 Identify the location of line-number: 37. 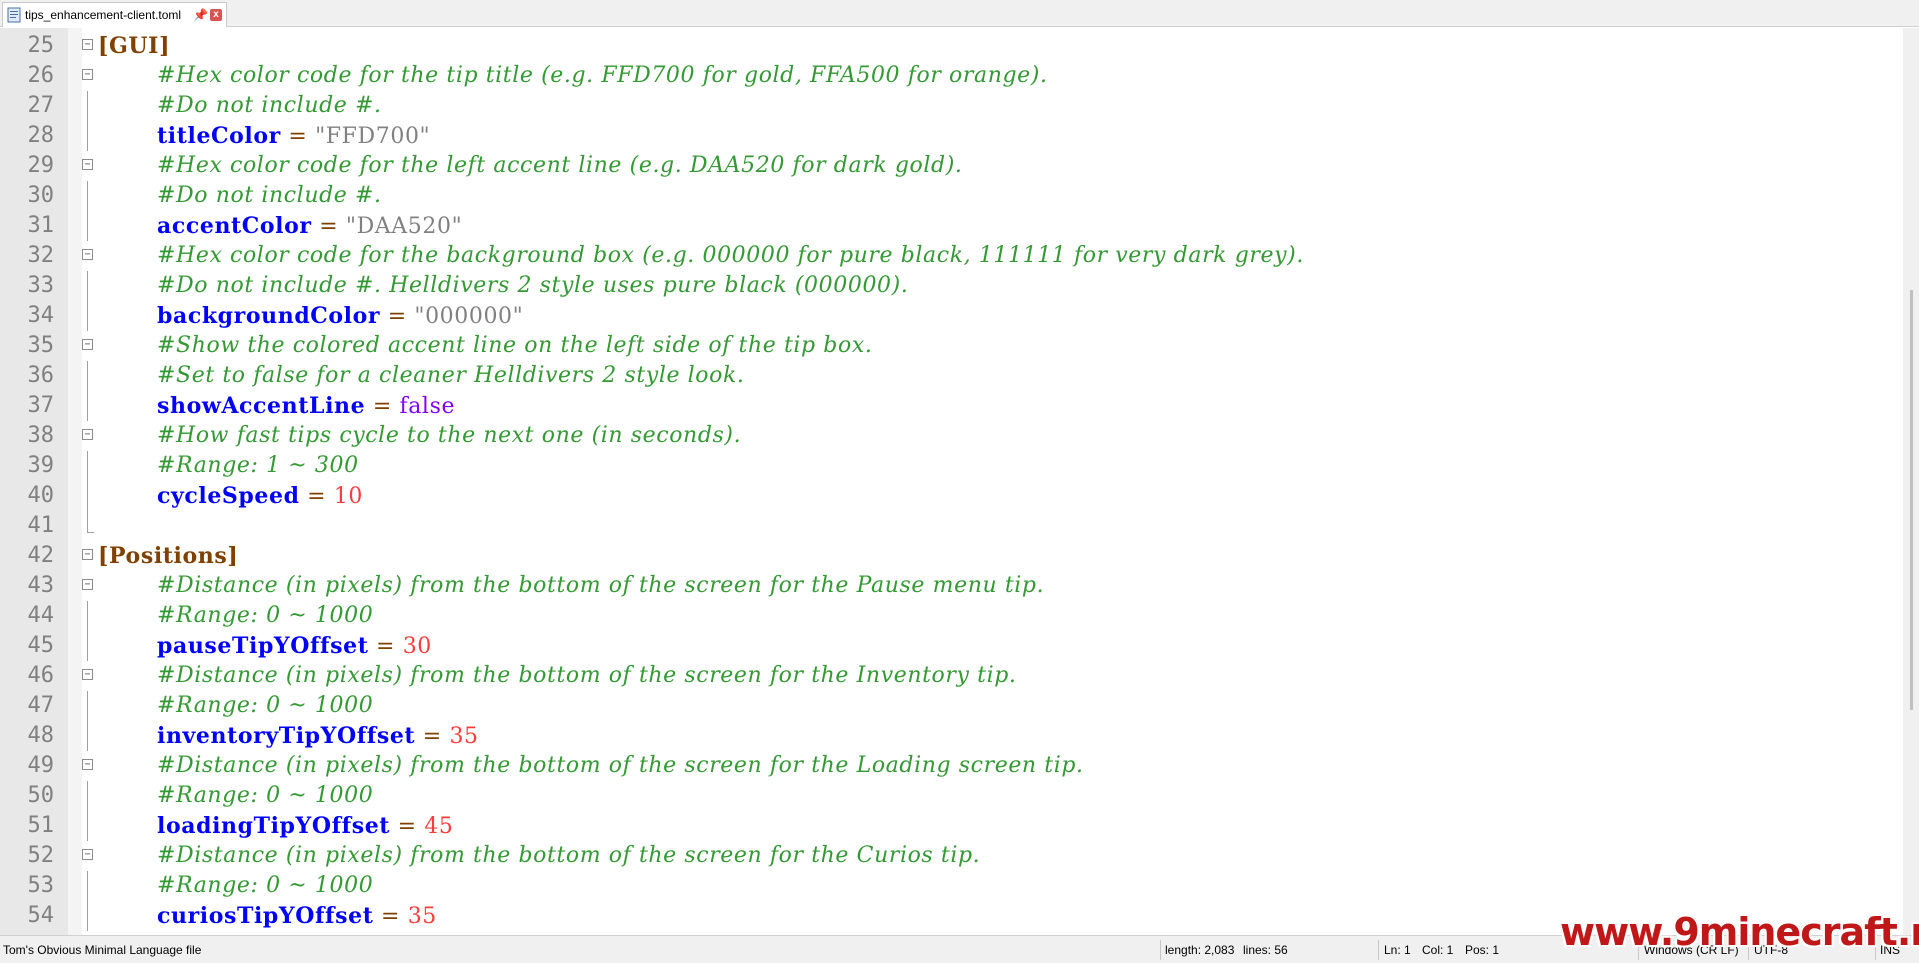
(41, 405).